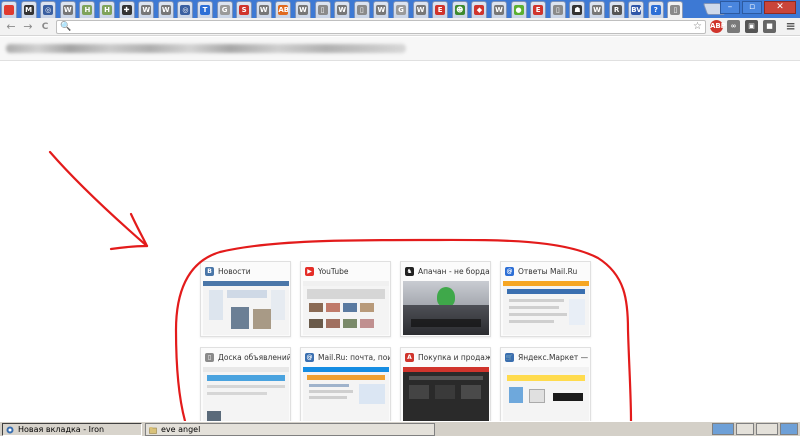 Image resolution: width=800 pixels, height=436 pixels. I want to click on bookmark-star-icon: ☆, so click(697, 27).